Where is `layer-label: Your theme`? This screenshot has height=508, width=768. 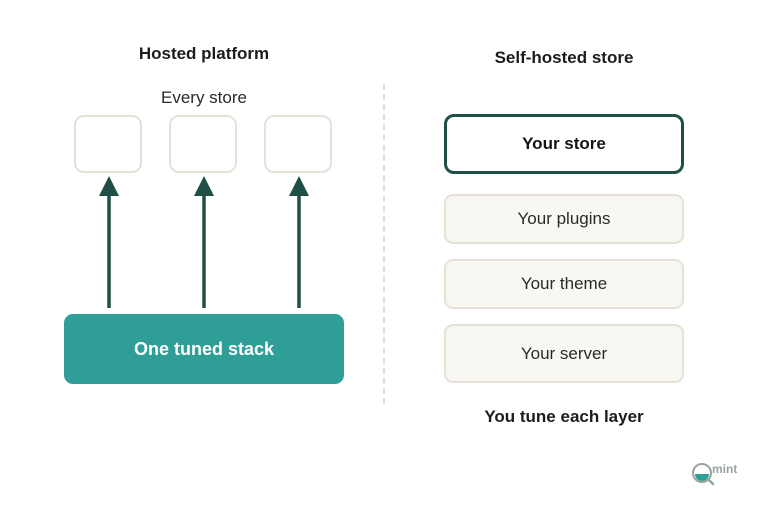 layer-label: Your theme is located at coordinates (564, 283).